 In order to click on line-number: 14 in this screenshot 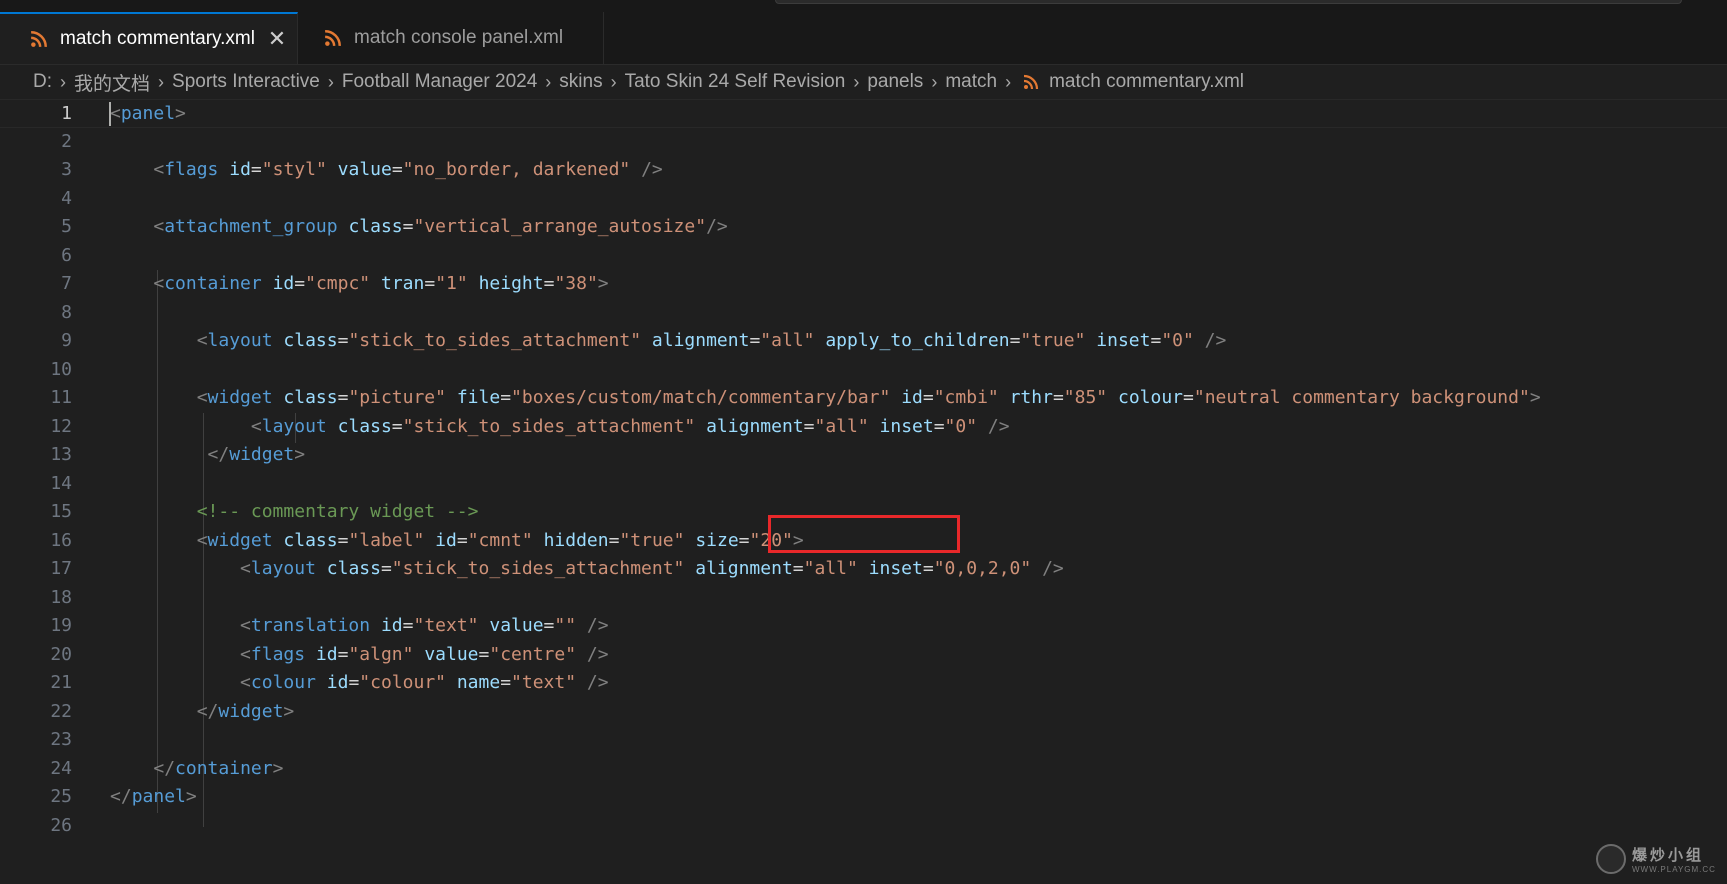, I will do `click(61, 483)`.